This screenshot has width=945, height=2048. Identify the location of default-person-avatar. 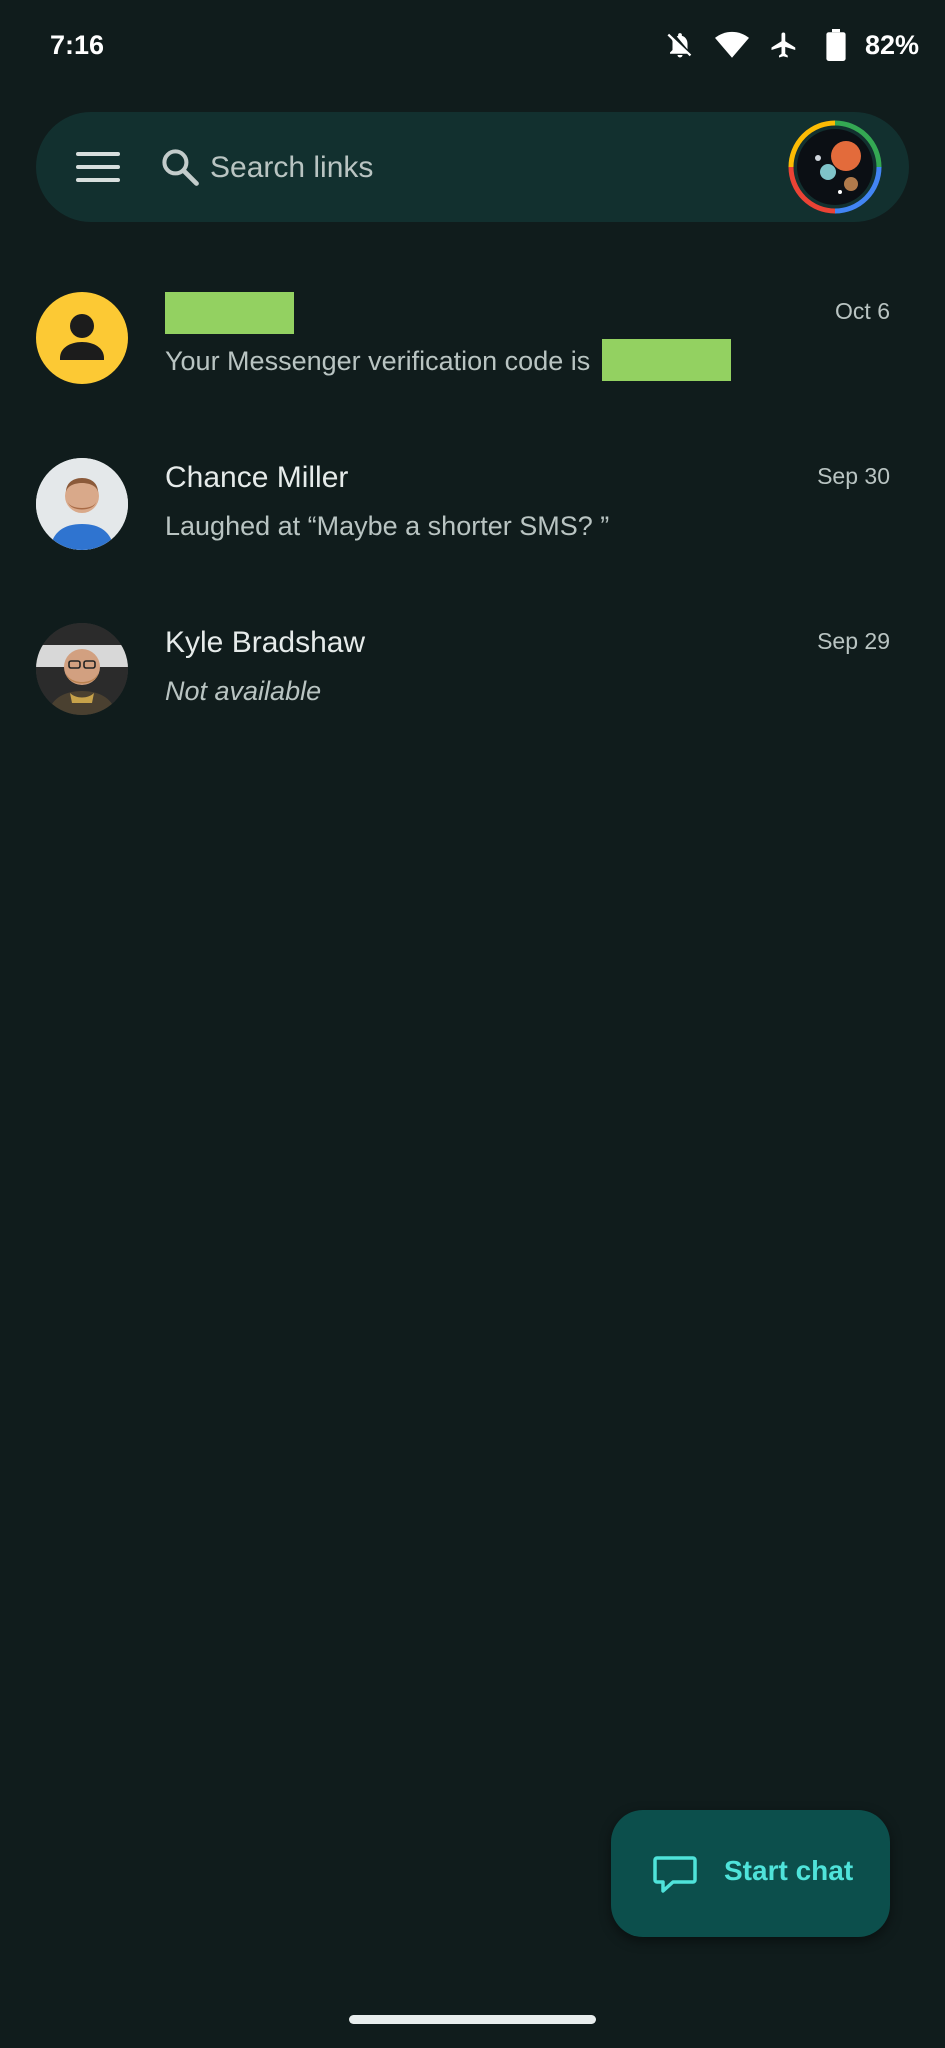
(82, 338).